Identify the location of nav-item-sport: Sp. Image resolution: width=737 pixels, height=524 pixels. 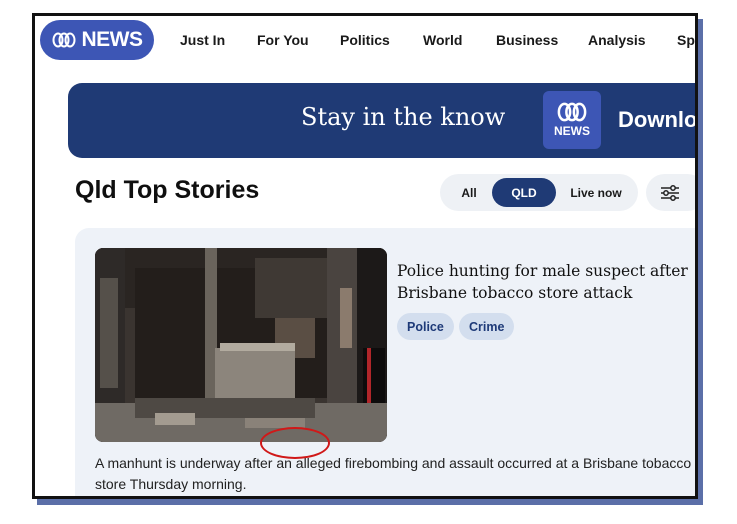
(686, 40).